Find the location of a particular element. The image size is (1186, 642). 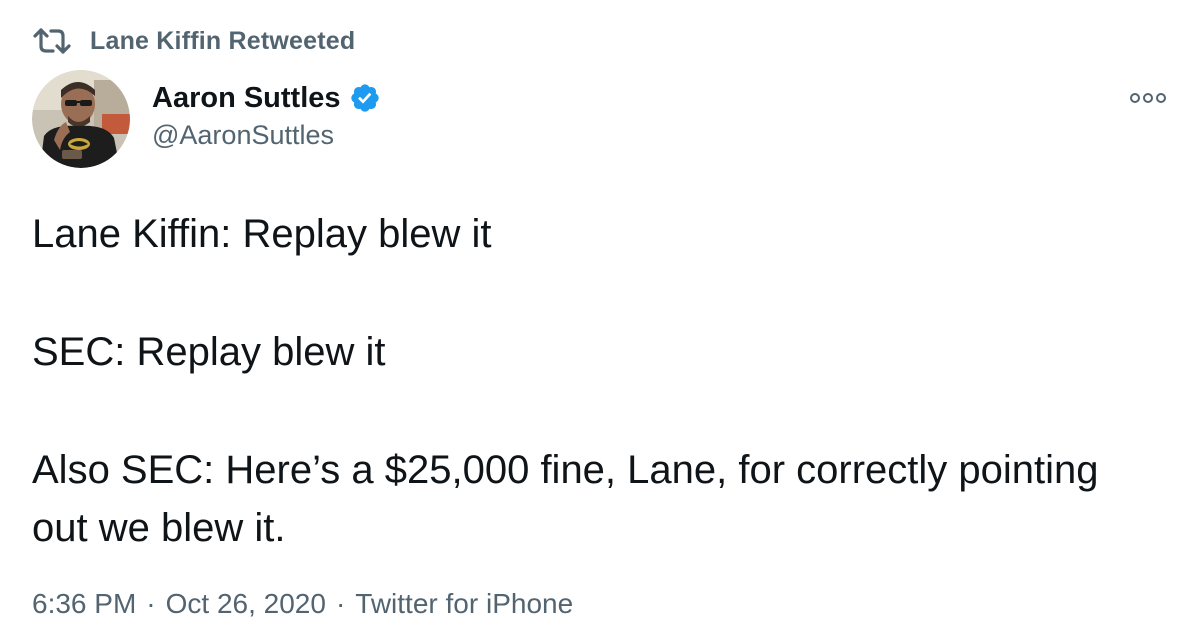

tweet-text-line: SEC: Replay blew it is located at coordinates (209, 352).